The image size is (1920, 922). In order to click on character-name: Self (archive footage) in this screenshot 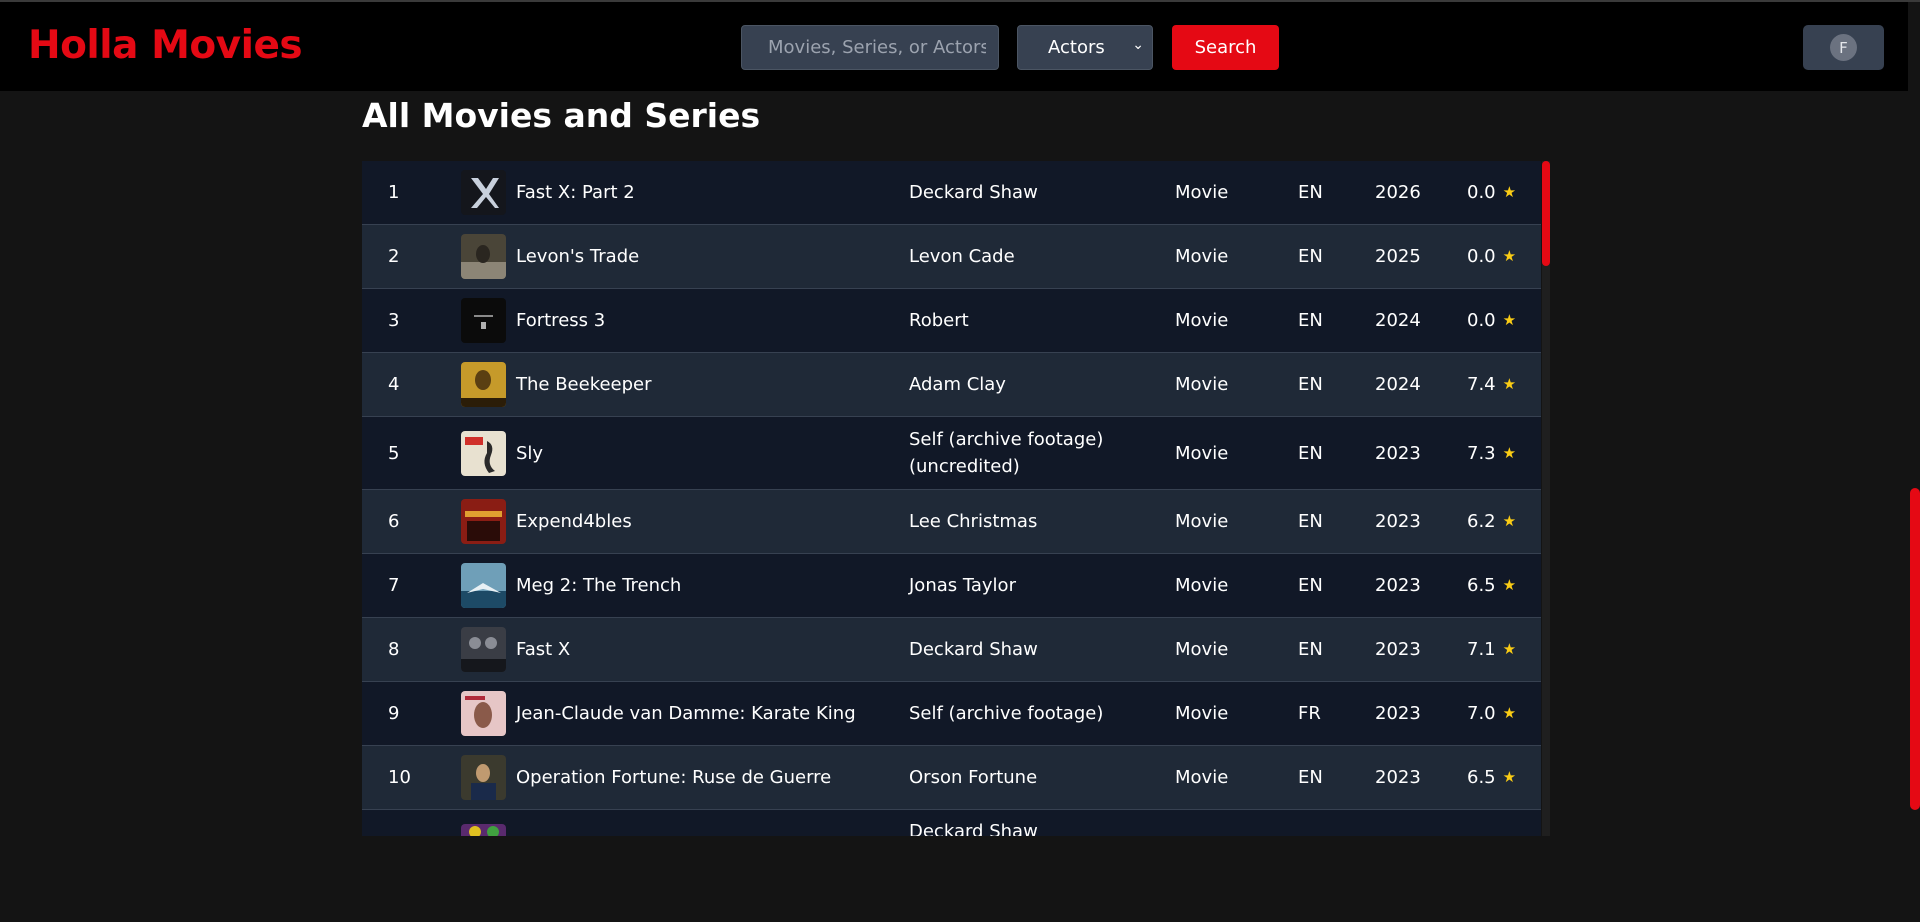, I will do `click(1006, 713)`.